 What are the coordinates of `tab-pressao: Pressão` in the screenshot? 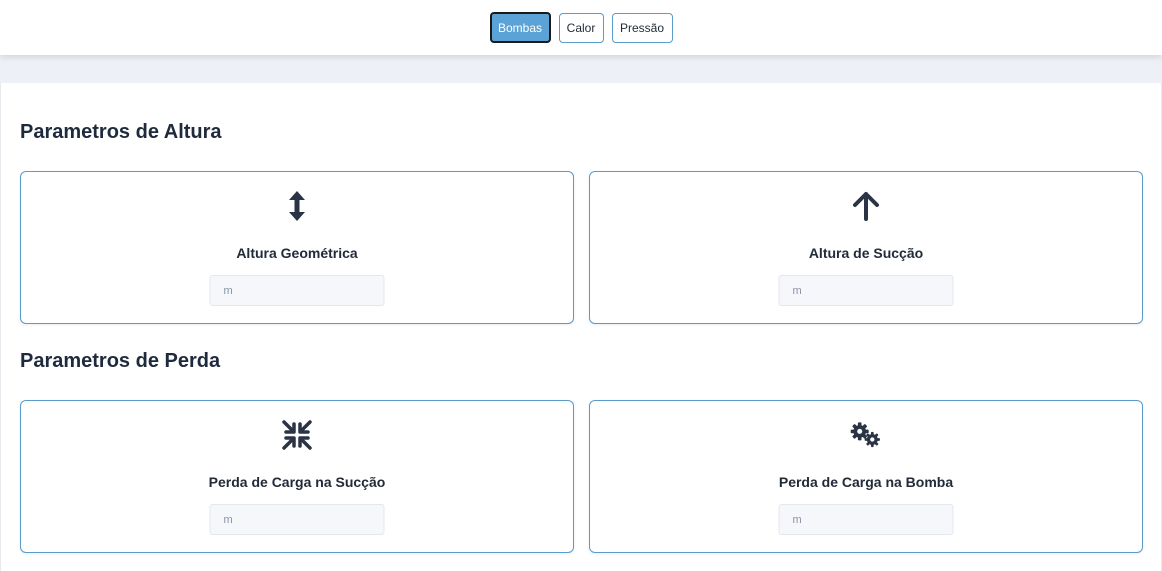 It's located at (642, 27).